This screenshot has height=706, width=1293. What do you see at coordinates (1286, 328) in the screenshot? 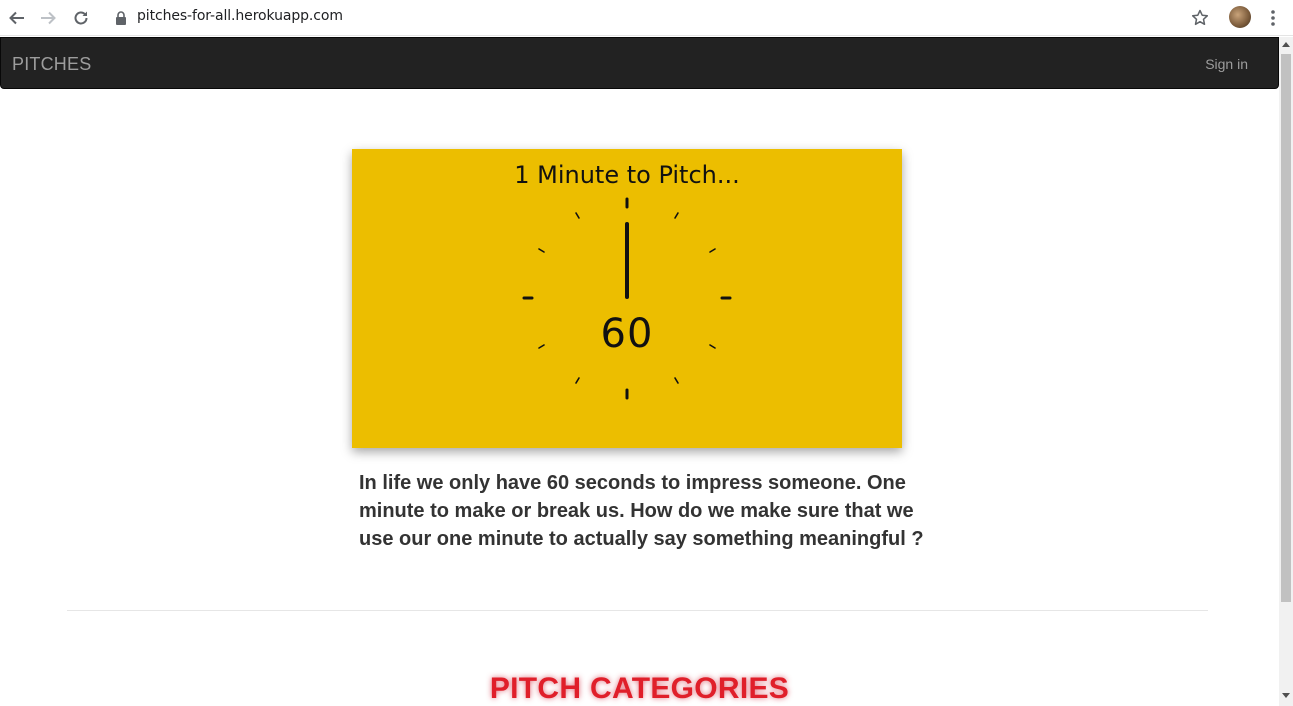
I see `scrollbar-thumb` at bounding box center [1286, 328].